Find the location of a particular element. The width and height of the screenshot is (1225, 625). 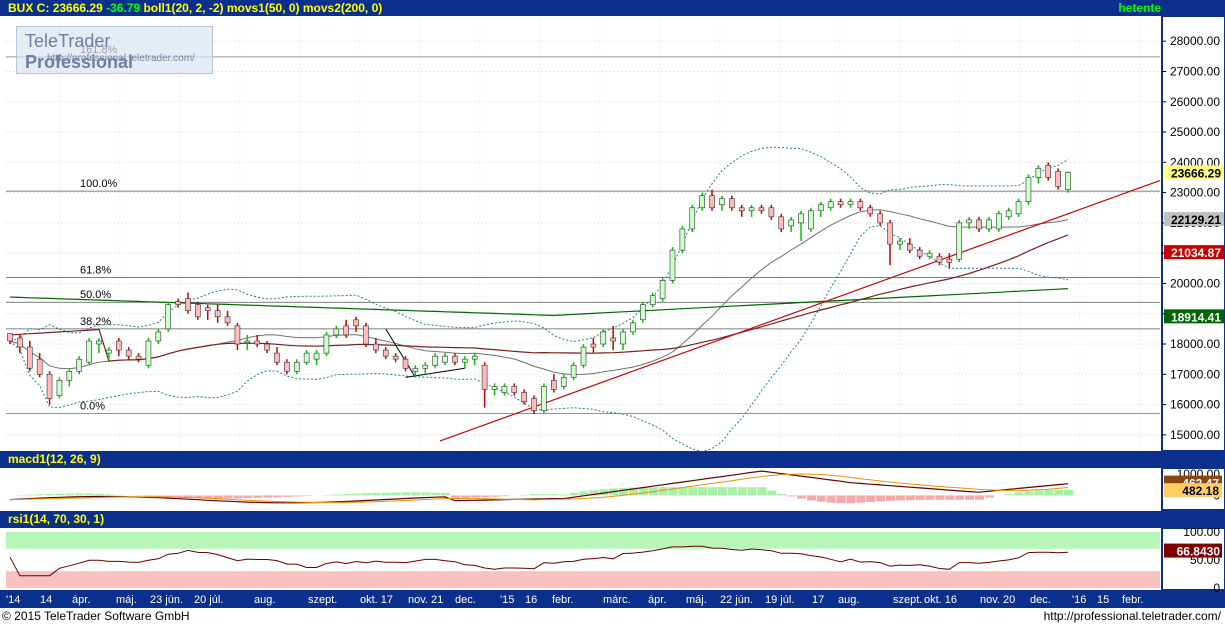

macd-price-label: 482.18 is located at coordinates (1200, 491).